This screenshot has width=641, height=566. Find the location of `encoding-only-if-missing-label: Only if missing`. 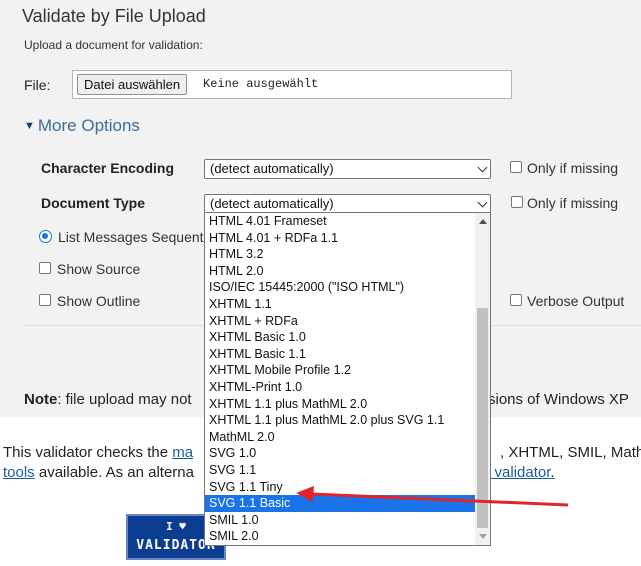

encoding-only-if-missing-label: Only if missing is located at coordinates (573, 168).